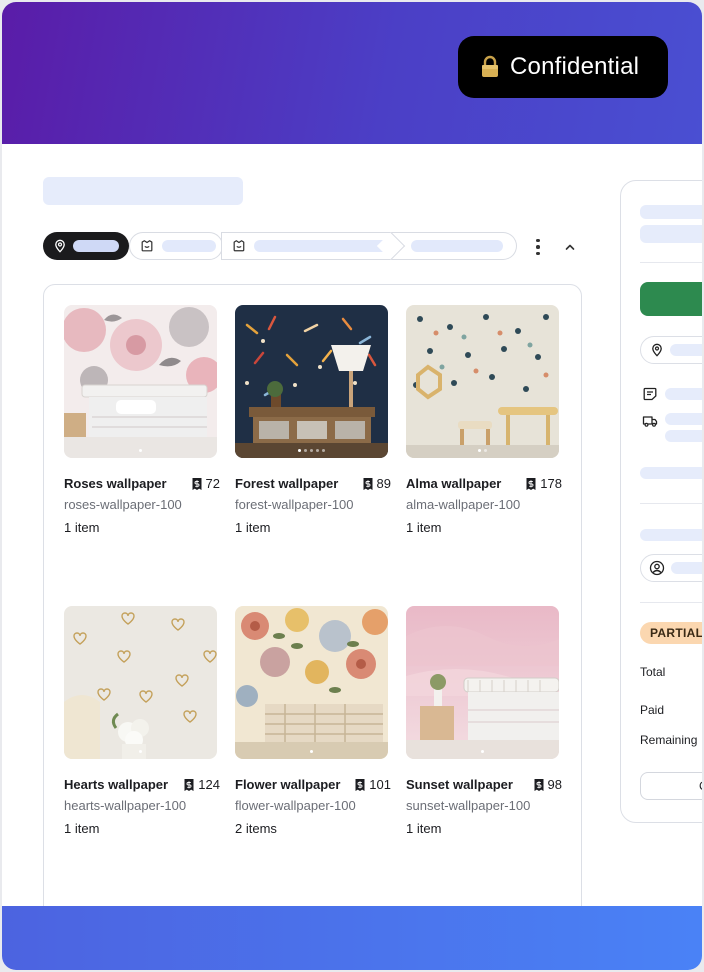  I want to click on product-count: 72, so click(205, 483).